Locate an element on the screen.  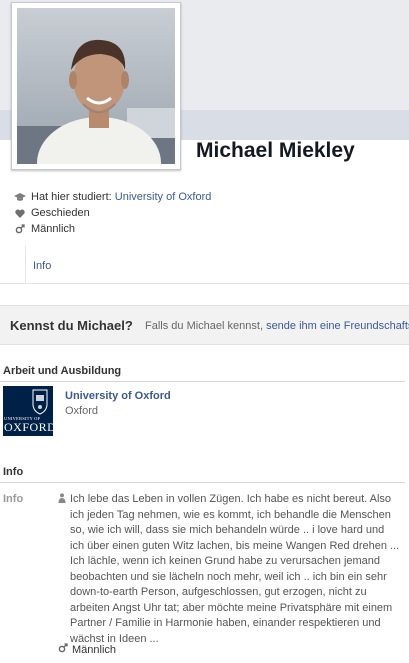
fact-relationship: Geschieden is located at coordinates (112, 213).